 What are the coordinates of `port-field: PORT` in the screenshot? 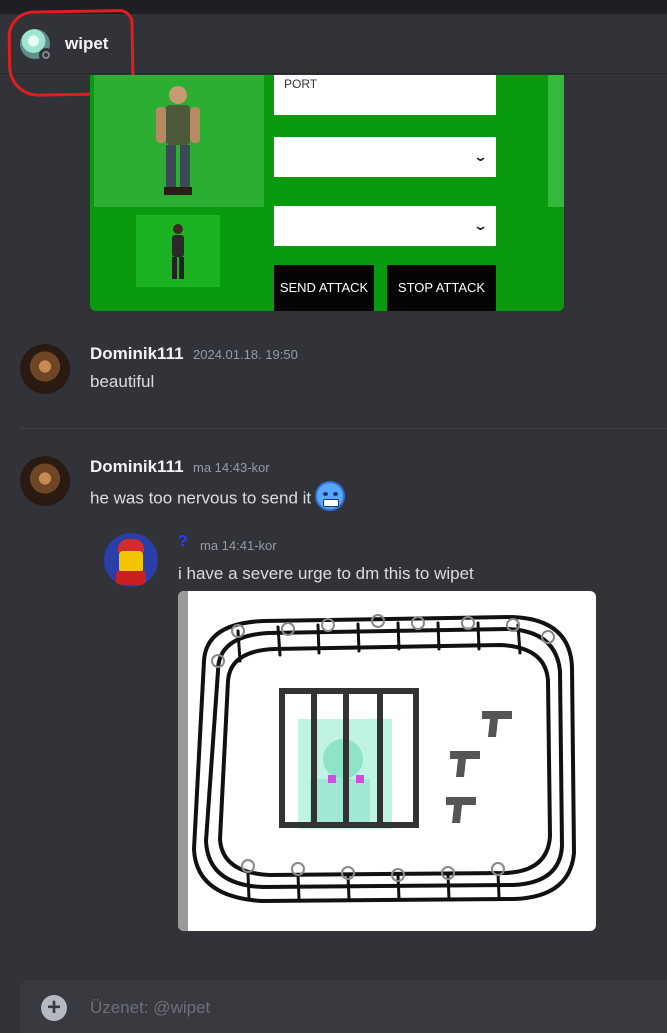 It's located at (385, 95).